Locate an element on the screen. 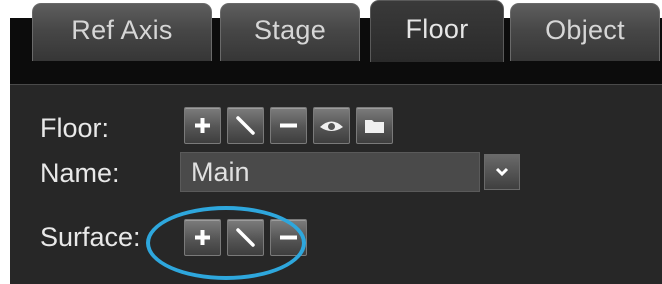 The height and width of the screenshot is (284, 662). surface-edit-button is located at coordinates (245, 237).